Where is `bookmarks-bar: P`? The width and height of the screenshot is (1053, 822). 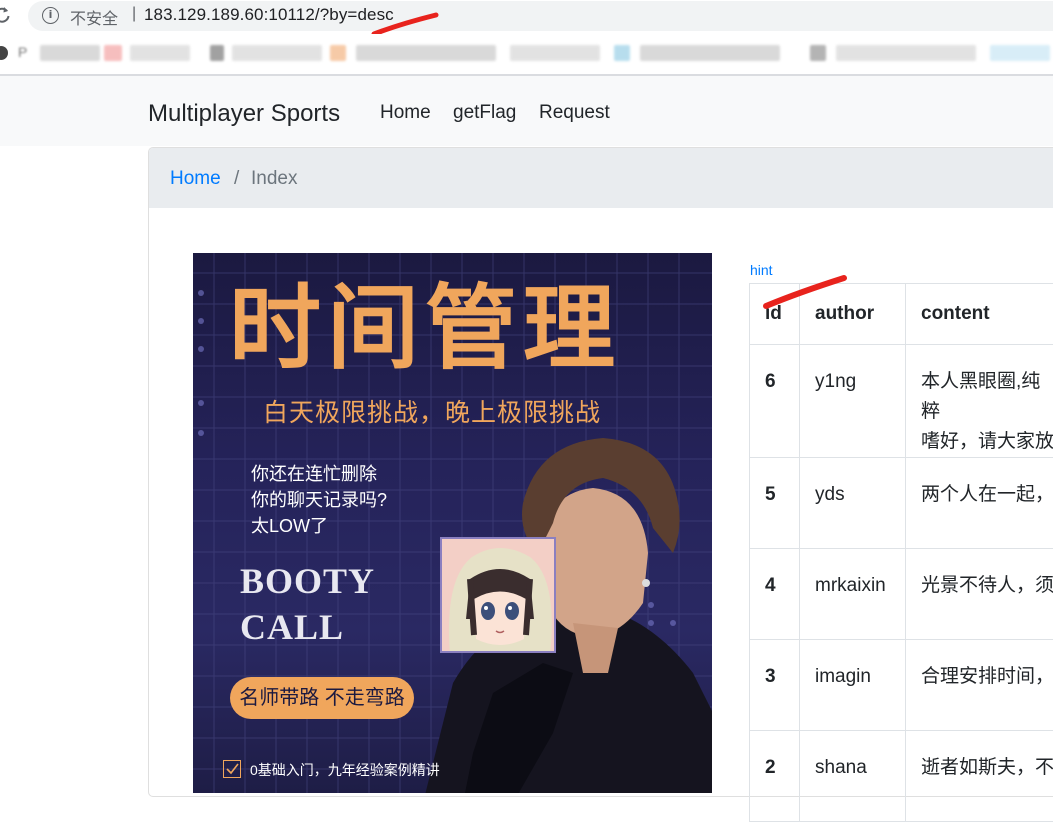
bookmarks-bar: P is located at coordinates (526, 54).